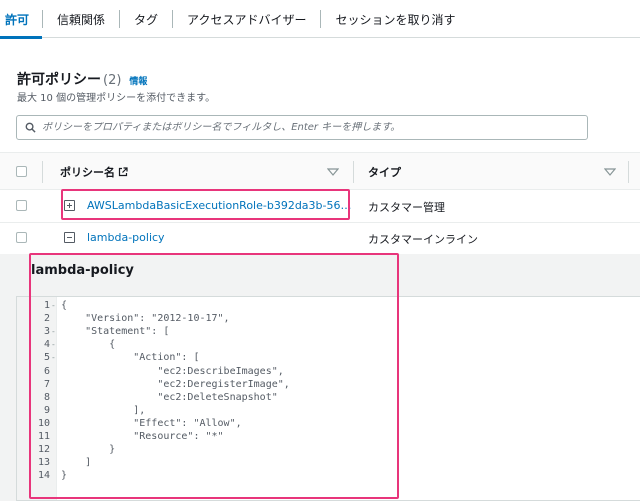 The image size is (640, 501). I want to click on line-number: 8, so click(46, 397).